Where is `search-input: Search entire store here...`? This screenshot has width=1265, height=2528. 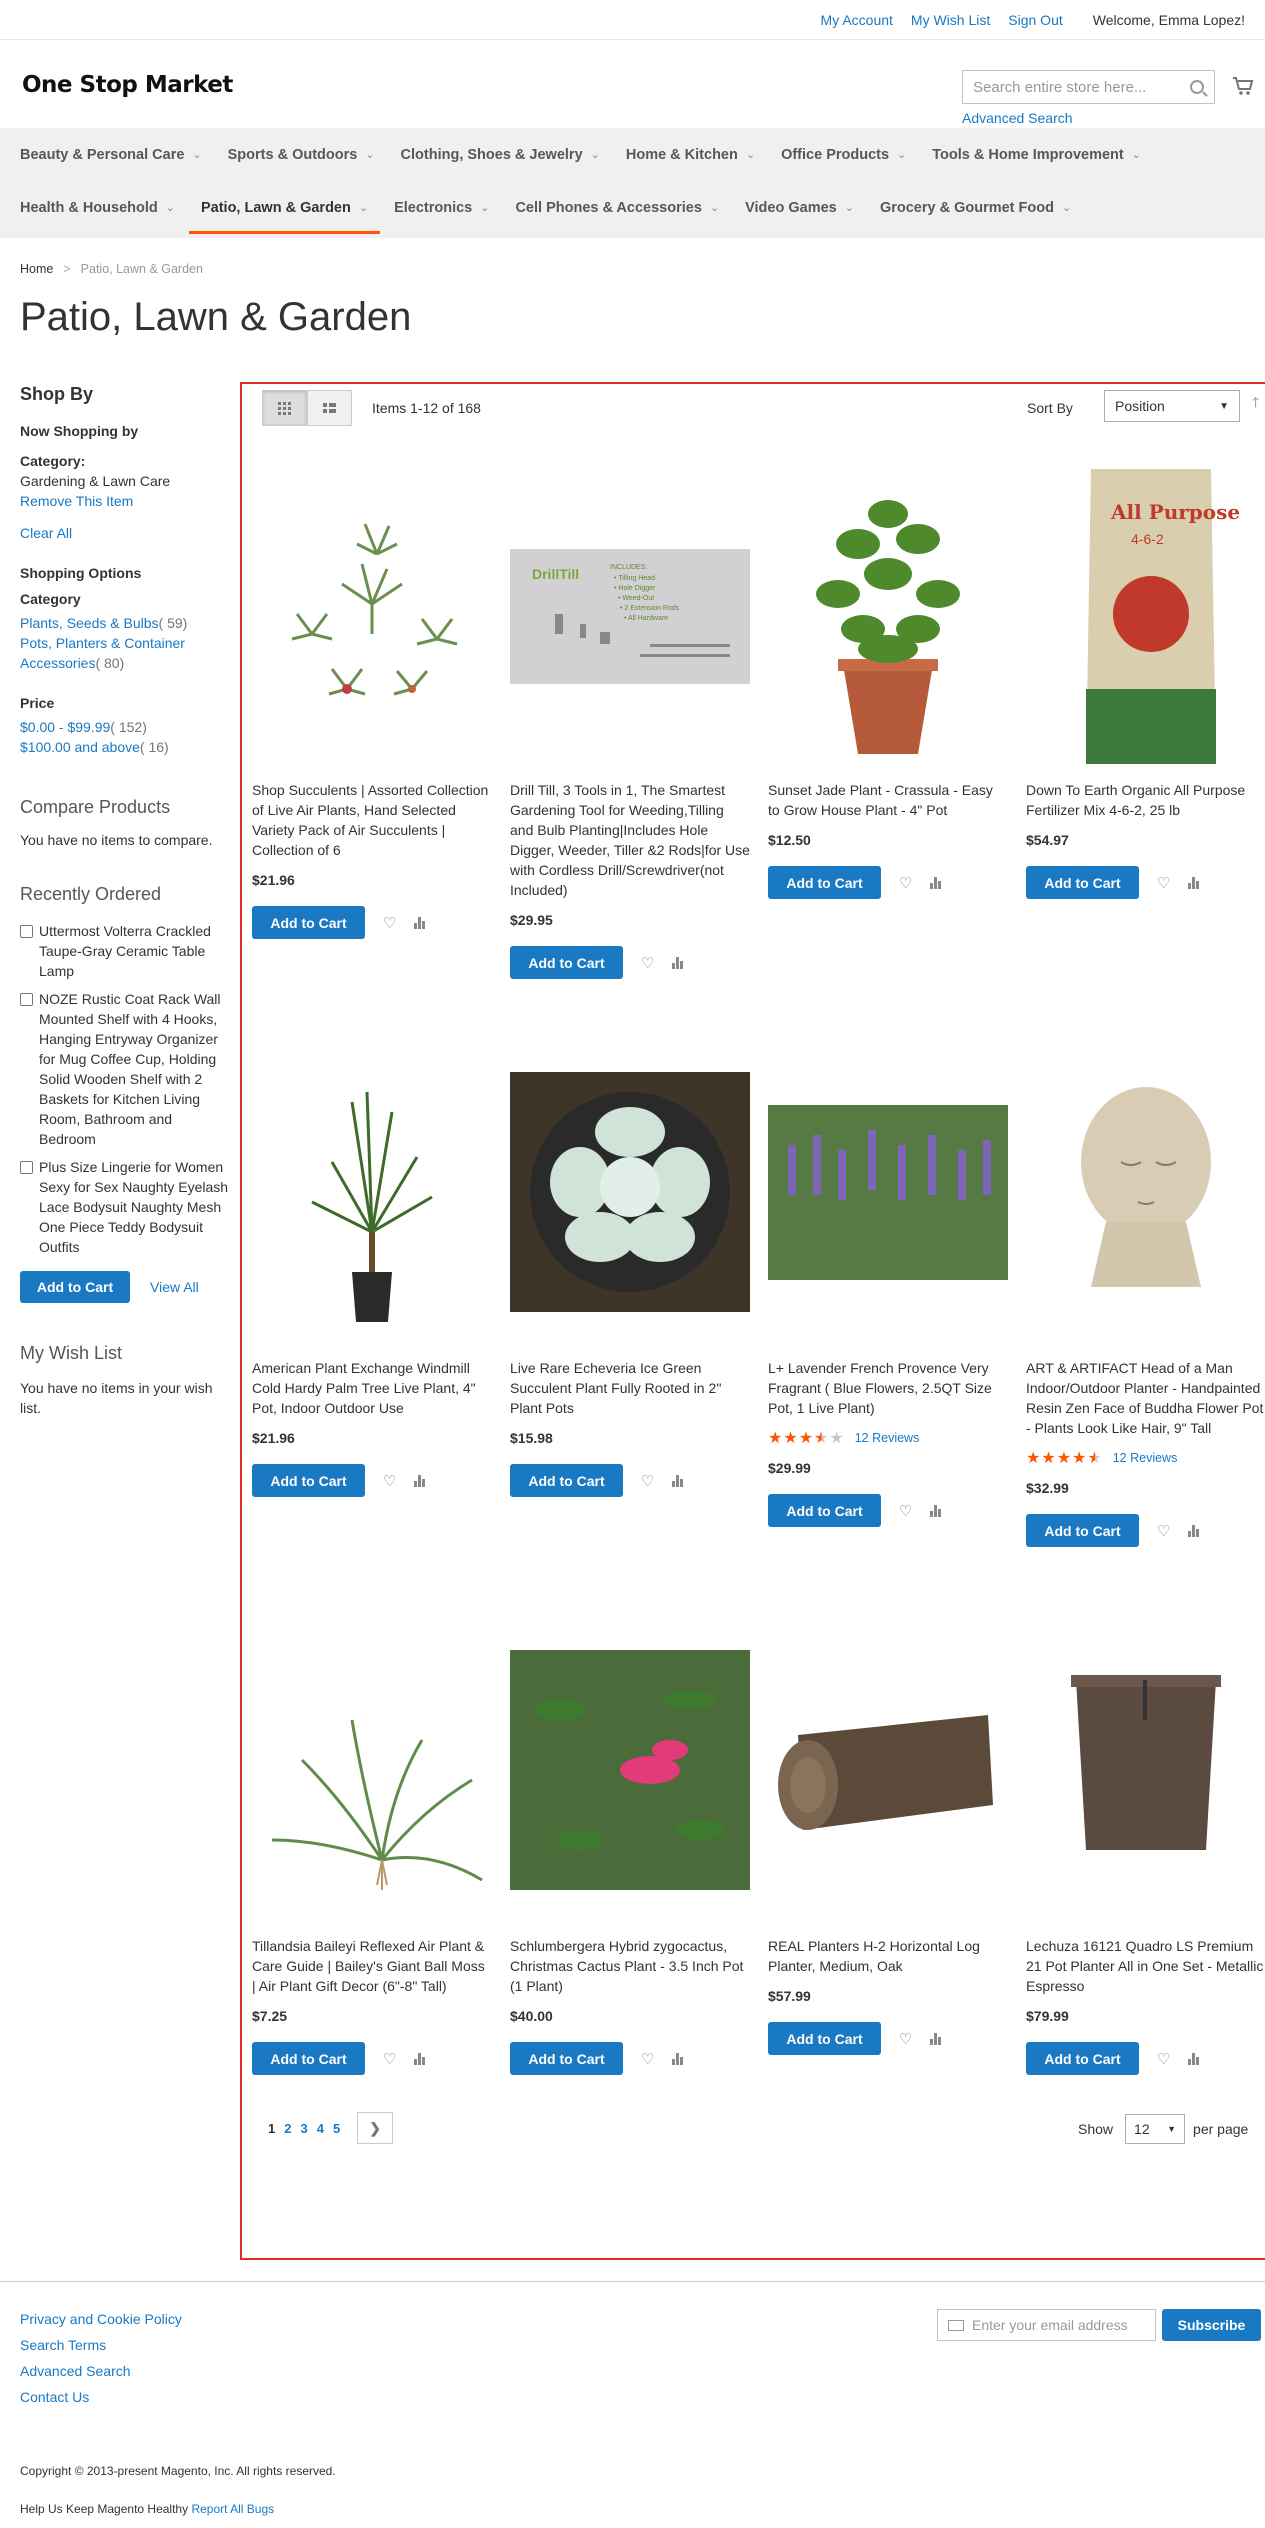 search-input: Search entire store here... is located at coordinates (1088, 87).